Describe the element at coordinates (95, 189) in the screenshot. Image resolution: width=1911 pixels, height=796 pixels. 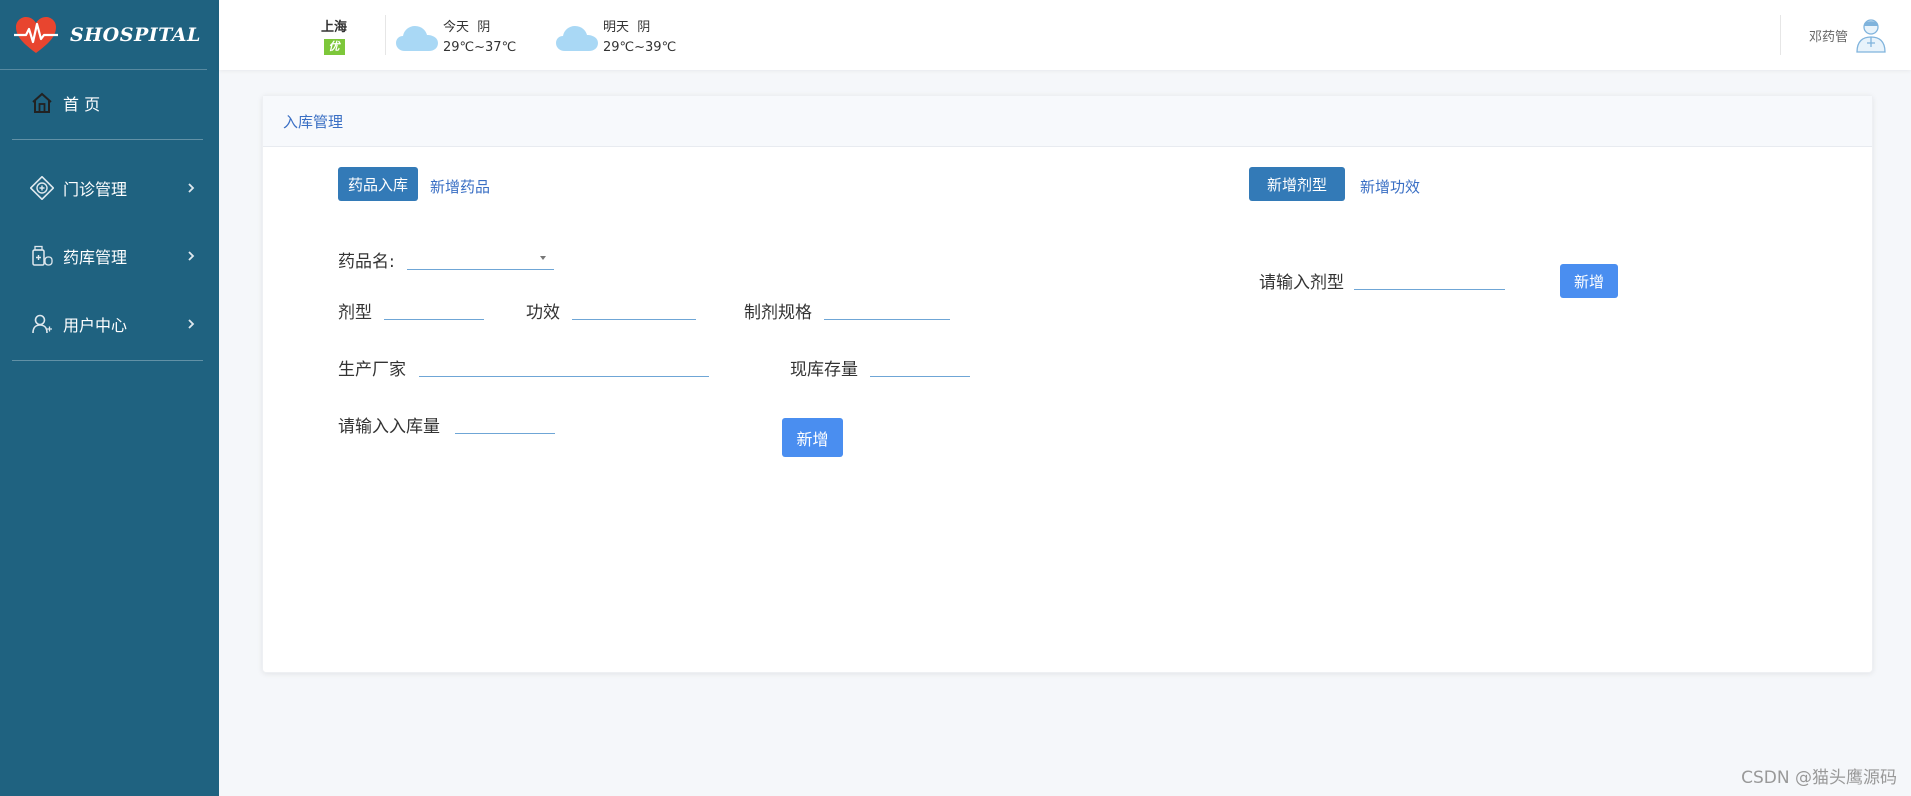
I see `sidebar-item-label: 门诊管理` at that location.